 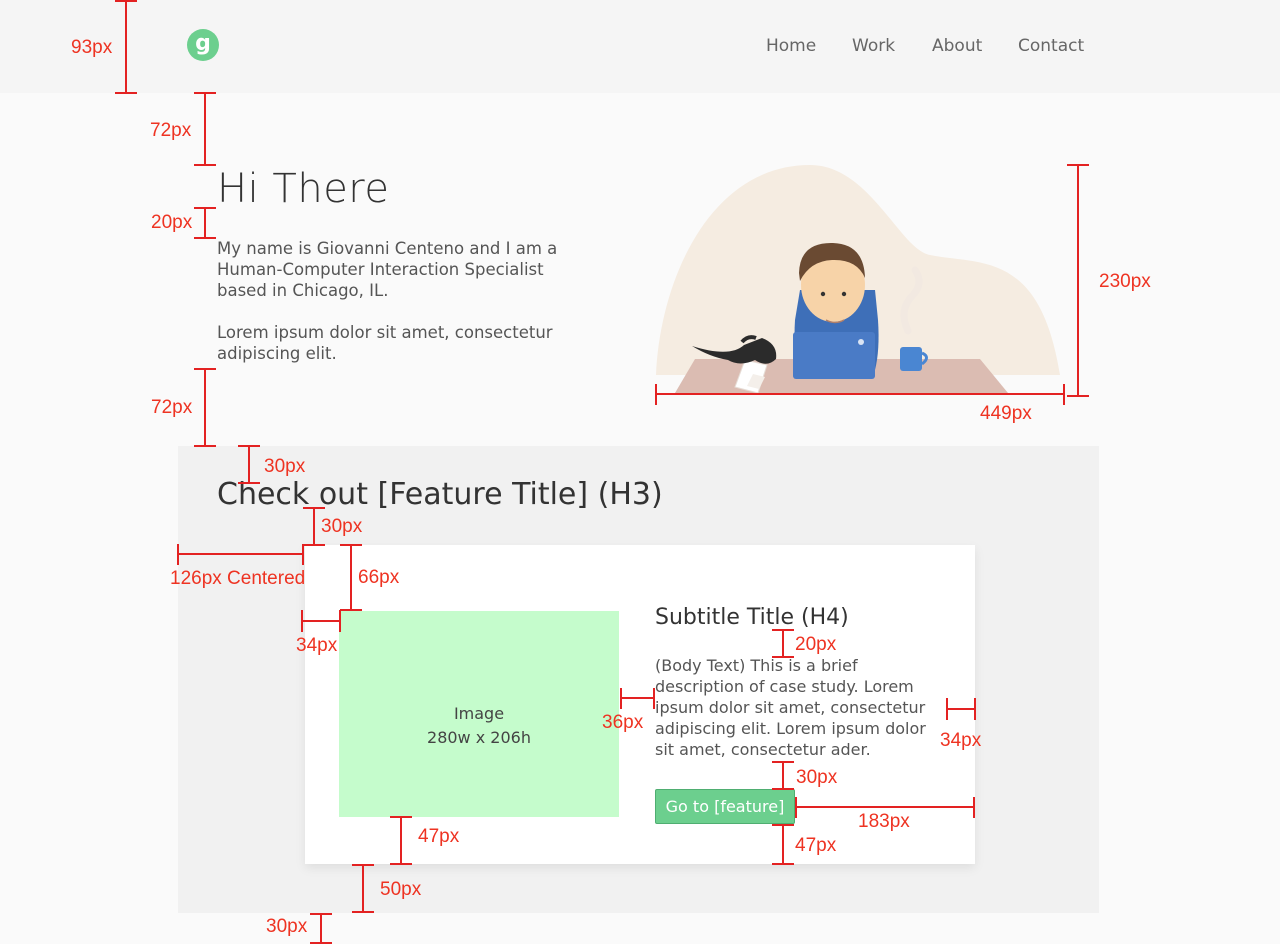 What do you see at coordinates (623, 722) in the screenshot?
I see `annotation-label: 36px` at bounding box center [623, 722].